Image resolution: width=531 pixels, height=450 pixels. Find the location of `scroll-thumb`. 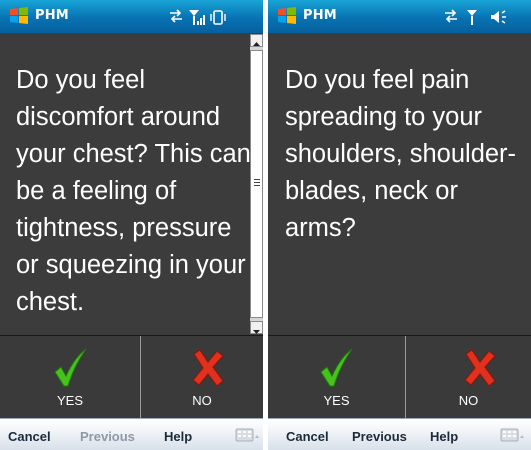

scroll-thumb is located at coordinates (256, 184).